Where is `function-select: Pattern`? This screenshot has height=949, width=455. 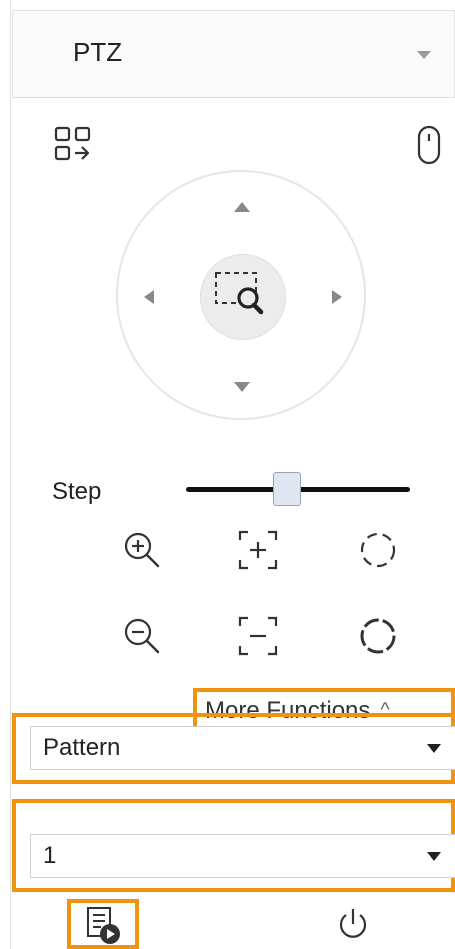 function-select: Pattern is located at coordinates (242, 748).